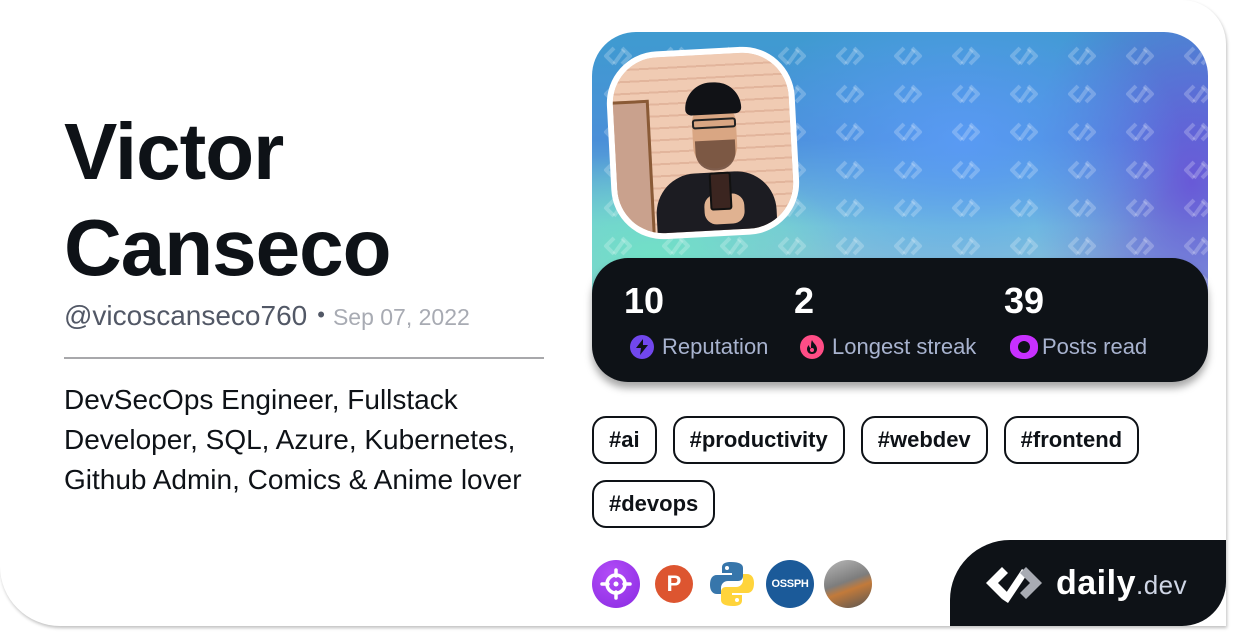 The image size is (1240, 640). What do you see at coordinates (1095, 346) in the screenshot?
I see `stat-label: Posts read` at bounding box center [1095, 346].